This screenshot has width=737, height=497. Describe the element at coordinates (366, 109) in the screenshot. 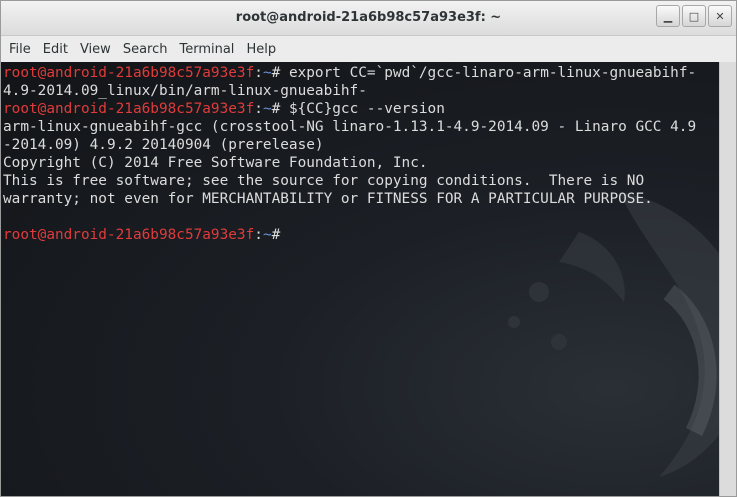

I see `command-text: ${CC}gcc --version` at that location.